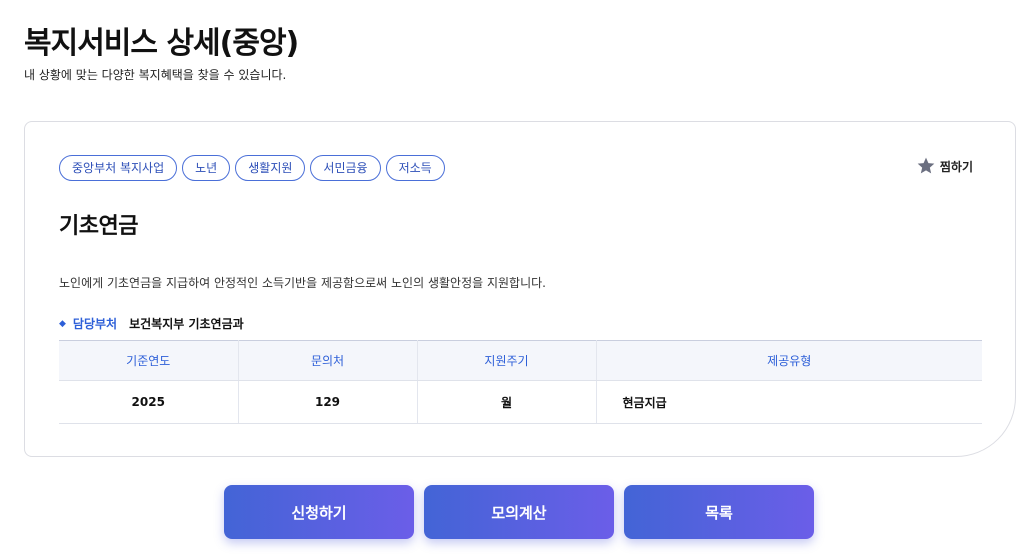 The image size is (1024, 559). I want to click on header-contact: 문의처, so click(328, 360).